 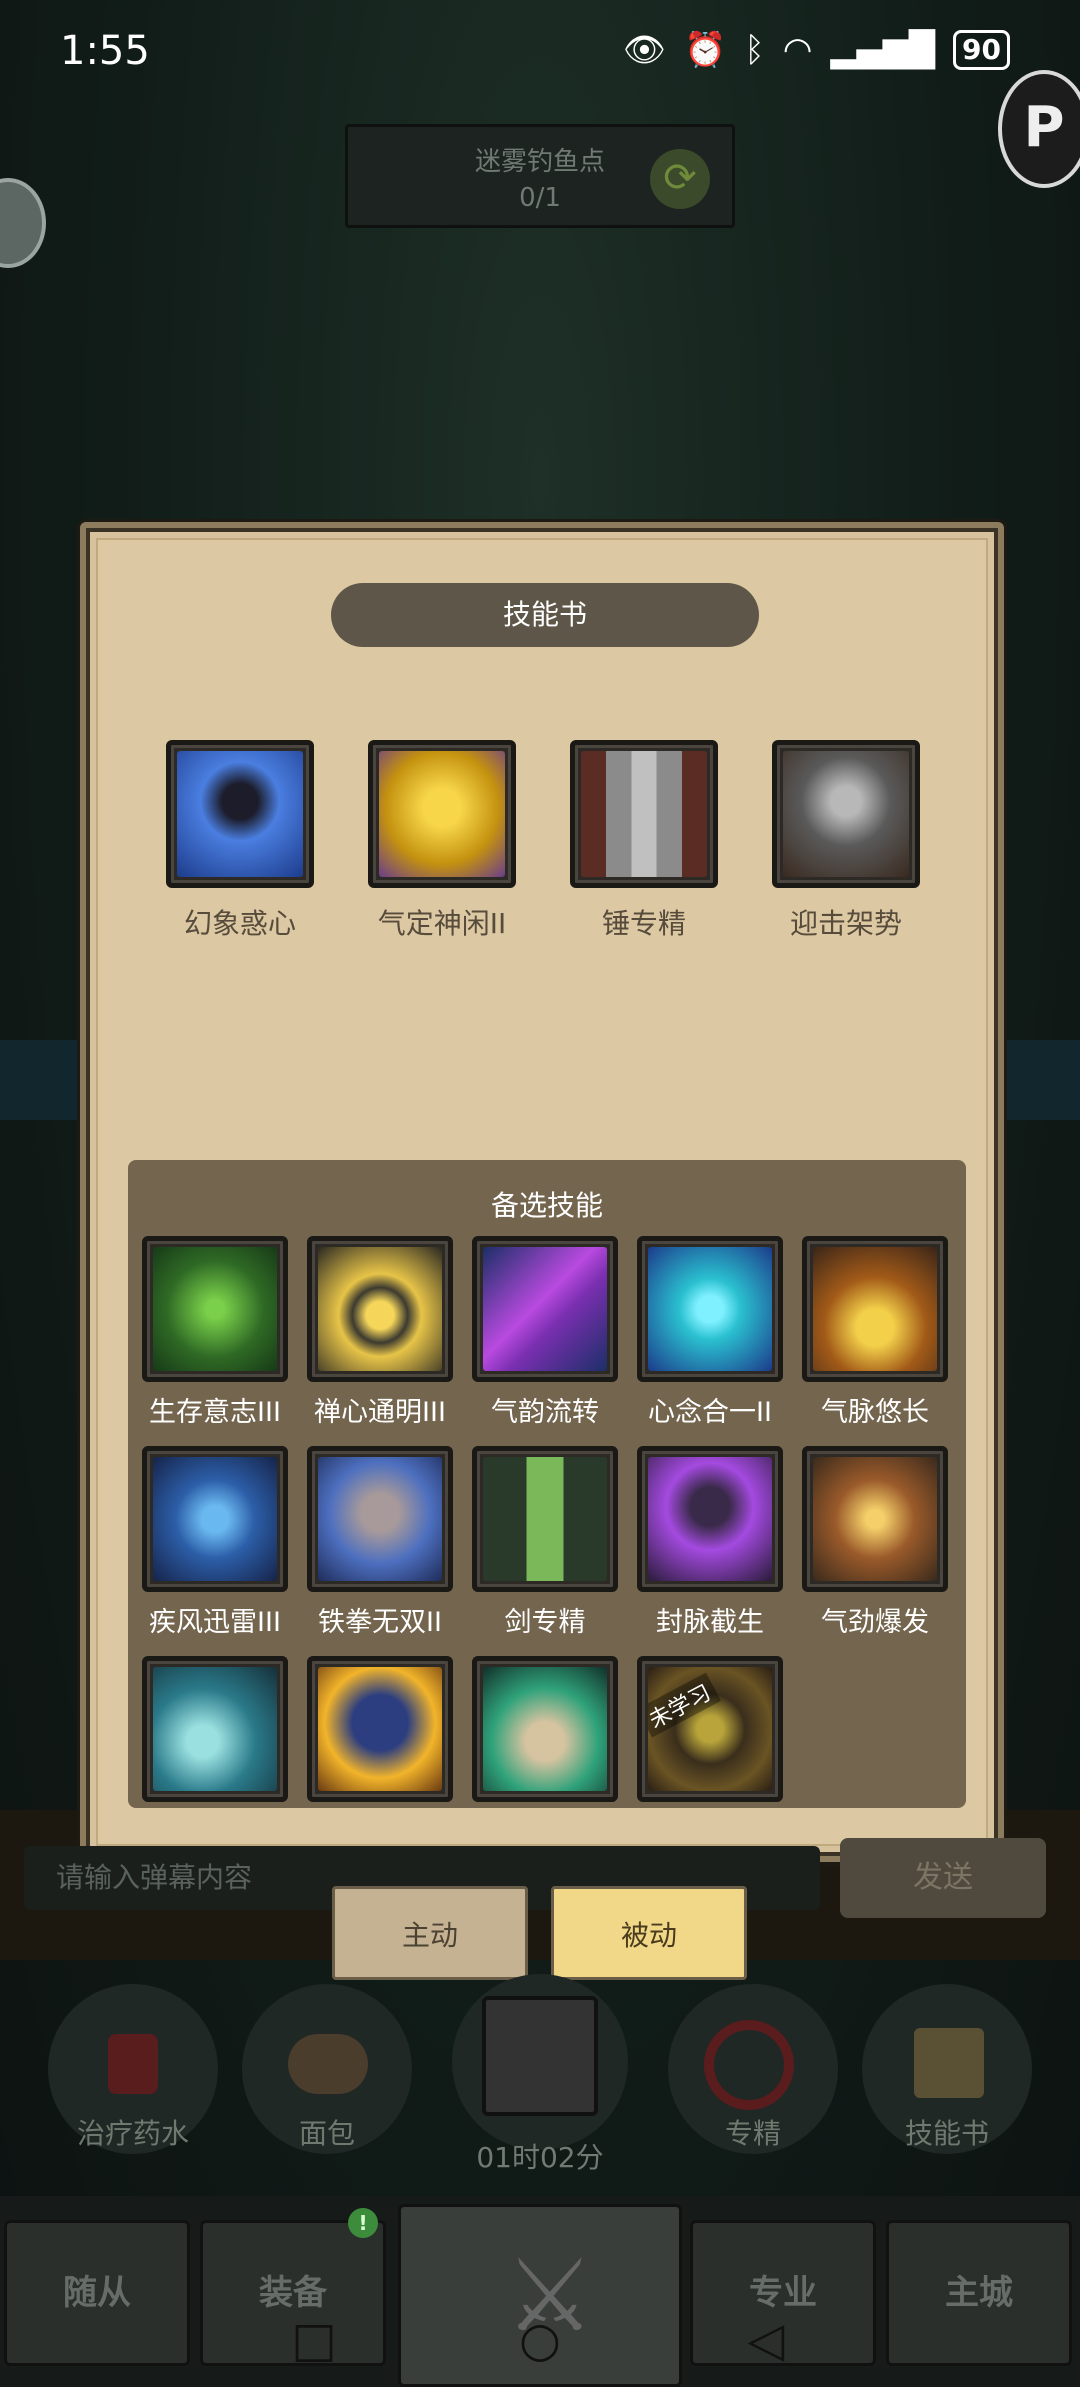 I want to click on dock-label: 面包, so click(x=326, y=2133).